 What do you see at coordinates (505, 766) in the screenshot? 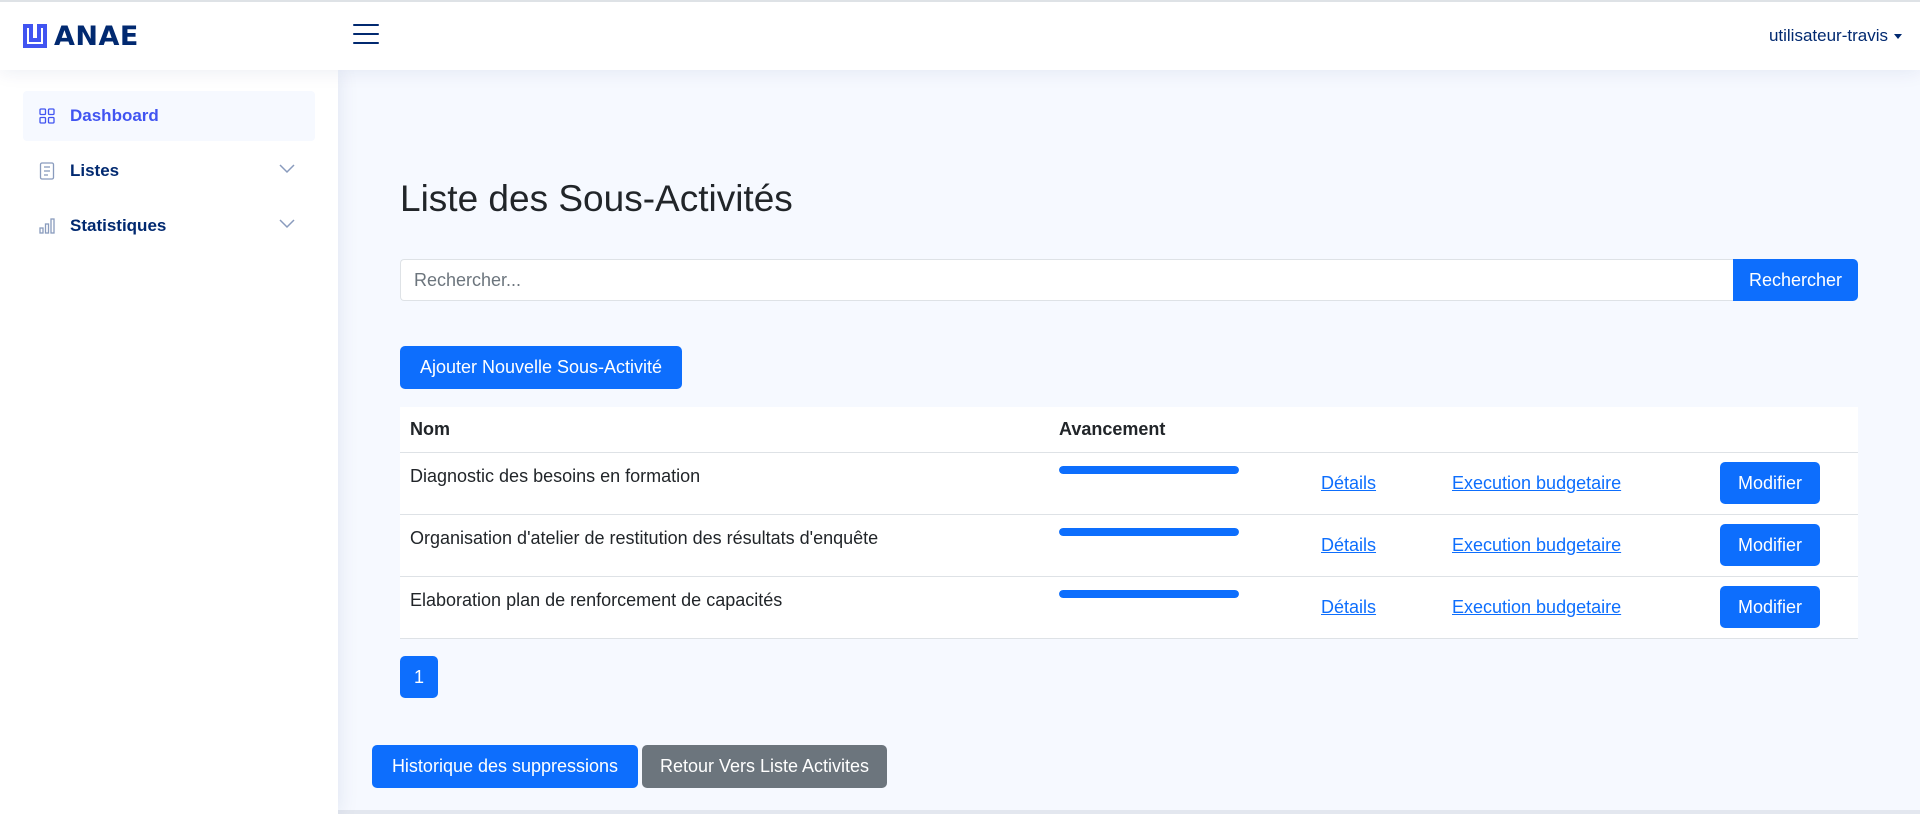
I see `deletion-history-button: Historique des suppressions` at bounding box center [505, 766].